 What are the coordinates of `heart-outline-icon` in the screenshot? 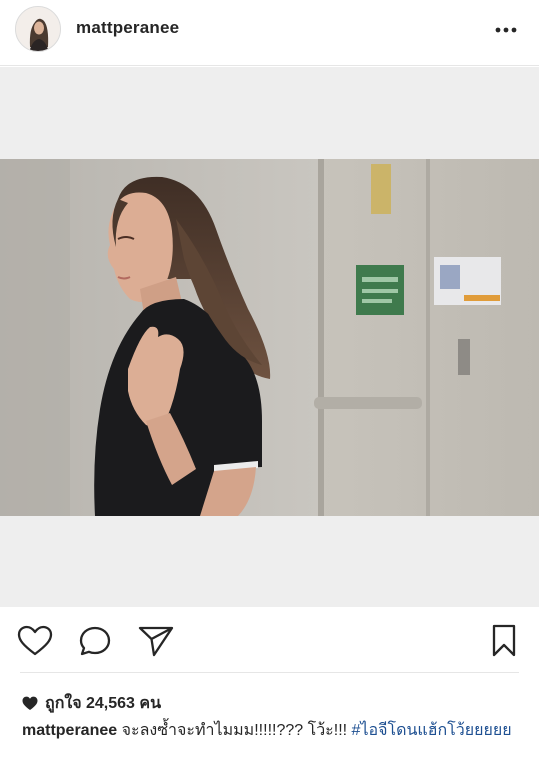 It's located at (35, 643).